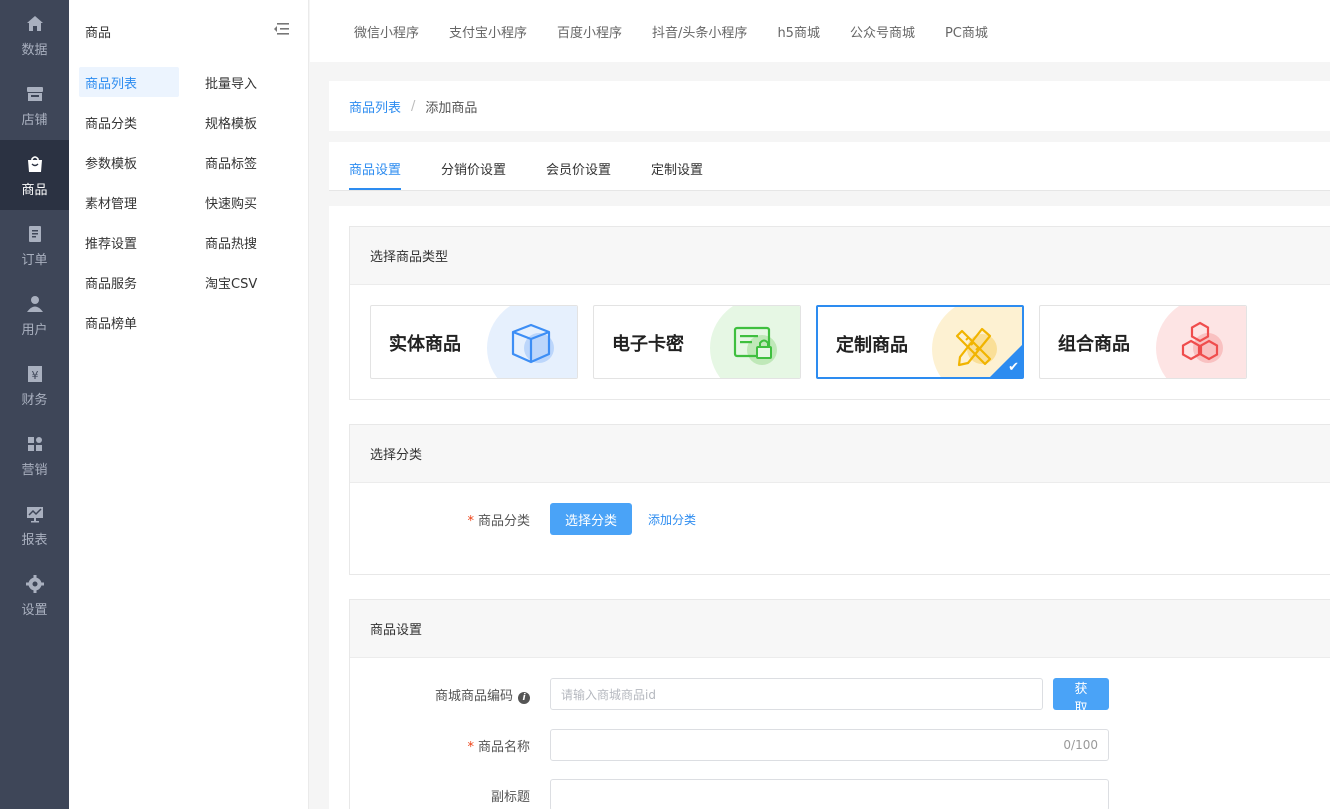 Image resolution: width=1330 pixels, height=809 pixels. I want to click on char-counter: 0/100, so click(1080, 745).